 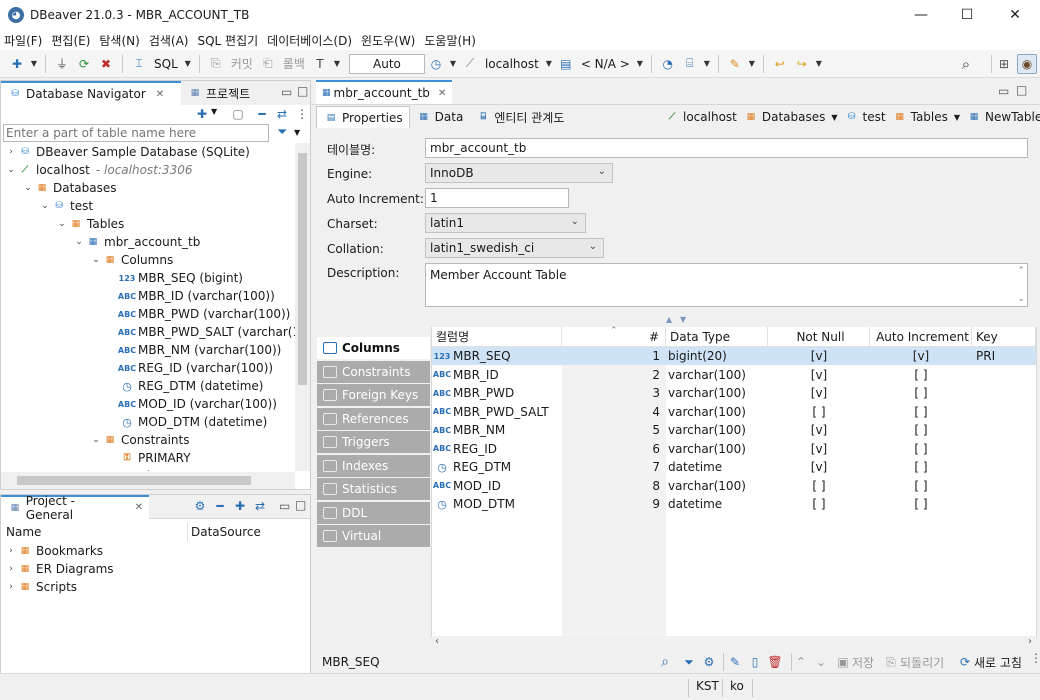 I want to click on delete-trash-icon: 🗑, so click(x=775, y=662).